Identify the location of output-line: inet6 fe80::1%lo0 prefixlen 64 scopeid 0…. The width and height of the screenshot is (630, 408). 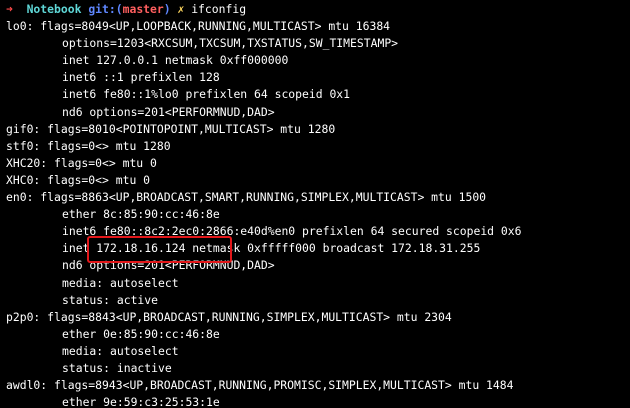
(206, 94).